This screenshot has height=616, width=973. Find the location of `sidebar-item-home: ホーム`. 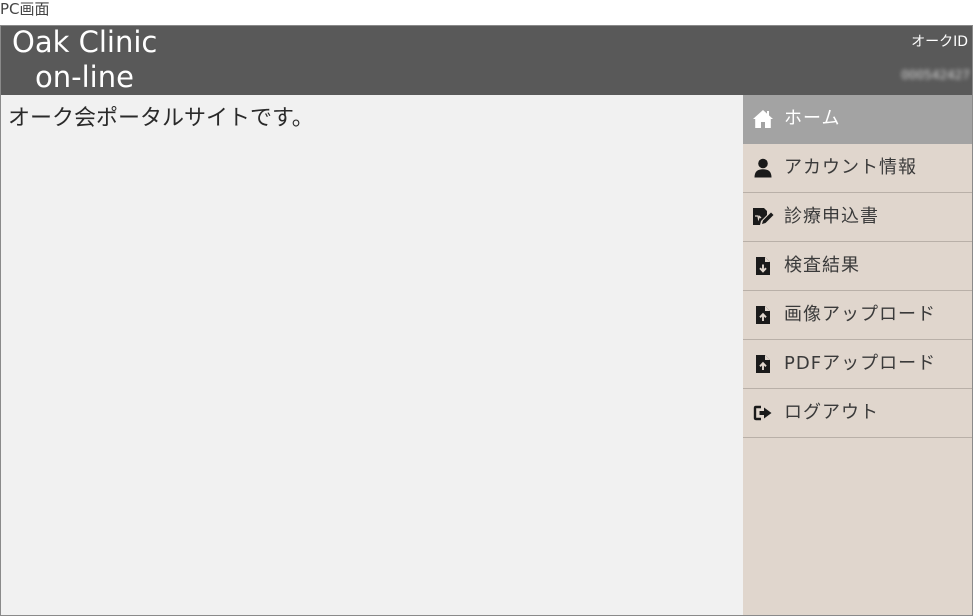

sidebar-item-home: ホーム is located at coordinates (857, 119).